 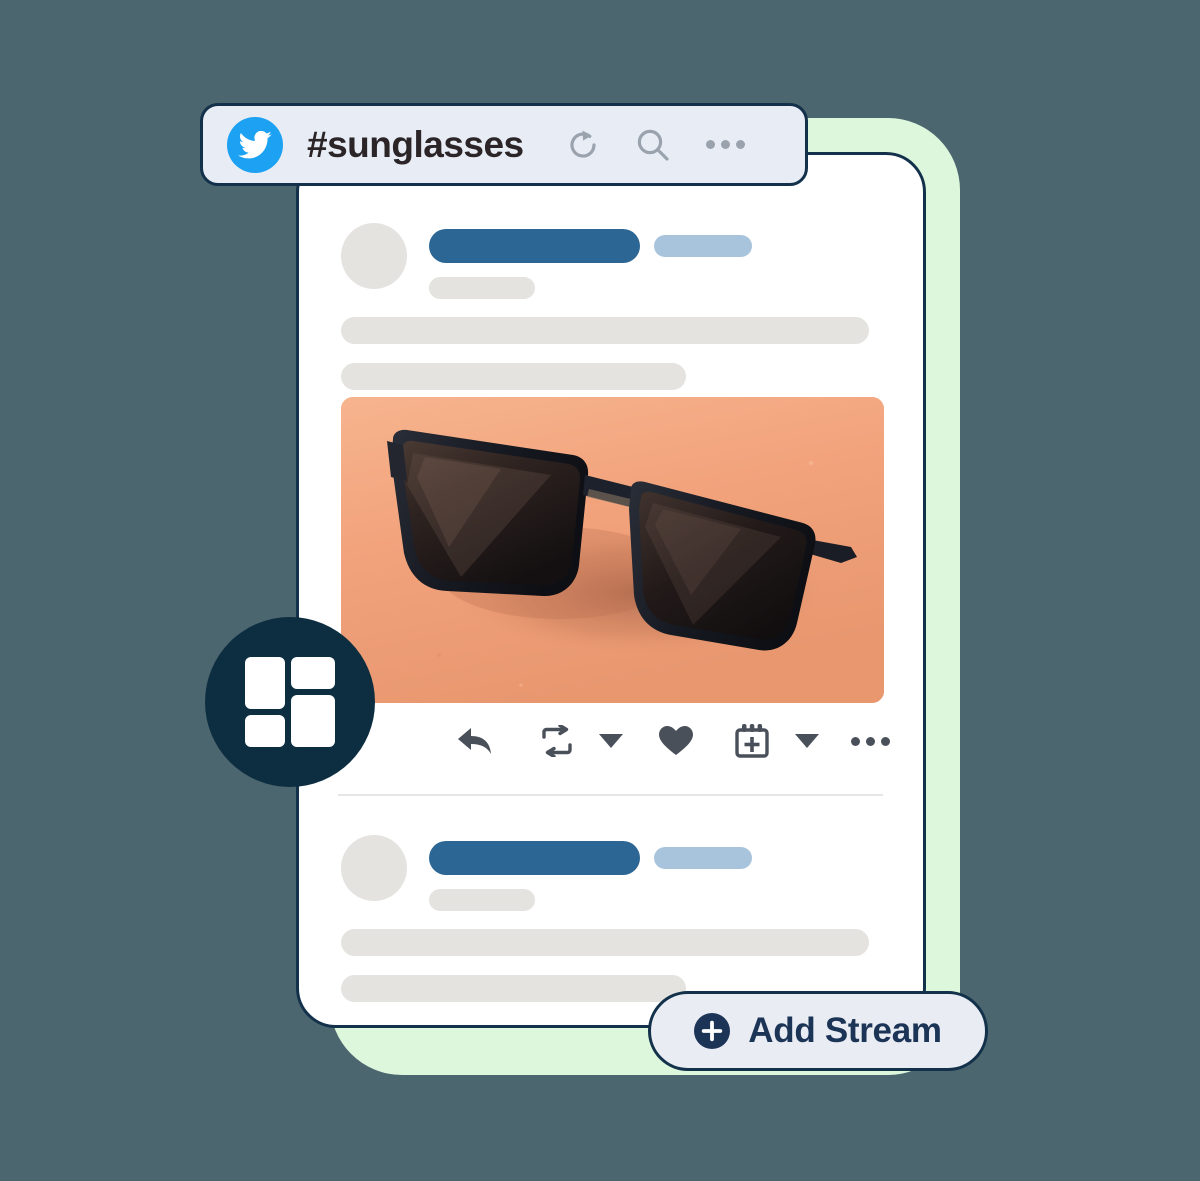 I want to click on post-1-header, so click(x=546, y=261).